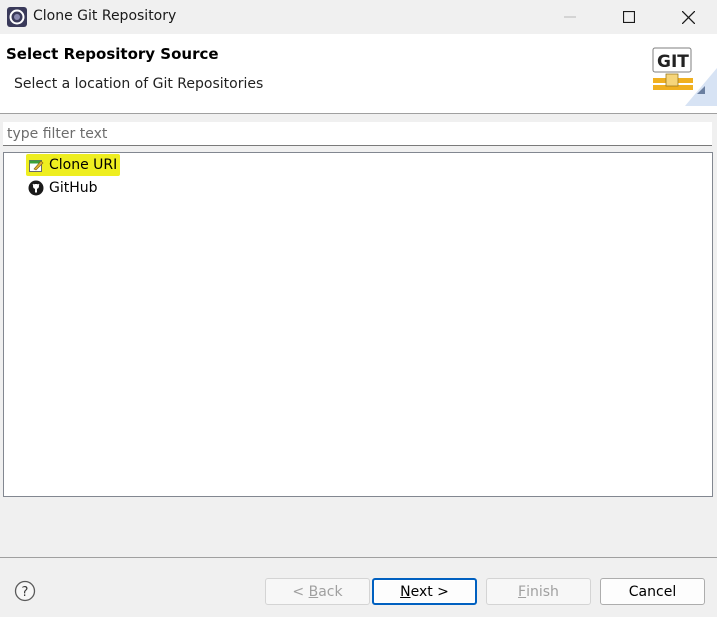 Image resolution: width=717 pixels, height=617 pixels. What do you see at coordinates (684, 76) in the screenshot?
I see `git-wizard-logo-icon: GIT` at bounding box center [684, 76].